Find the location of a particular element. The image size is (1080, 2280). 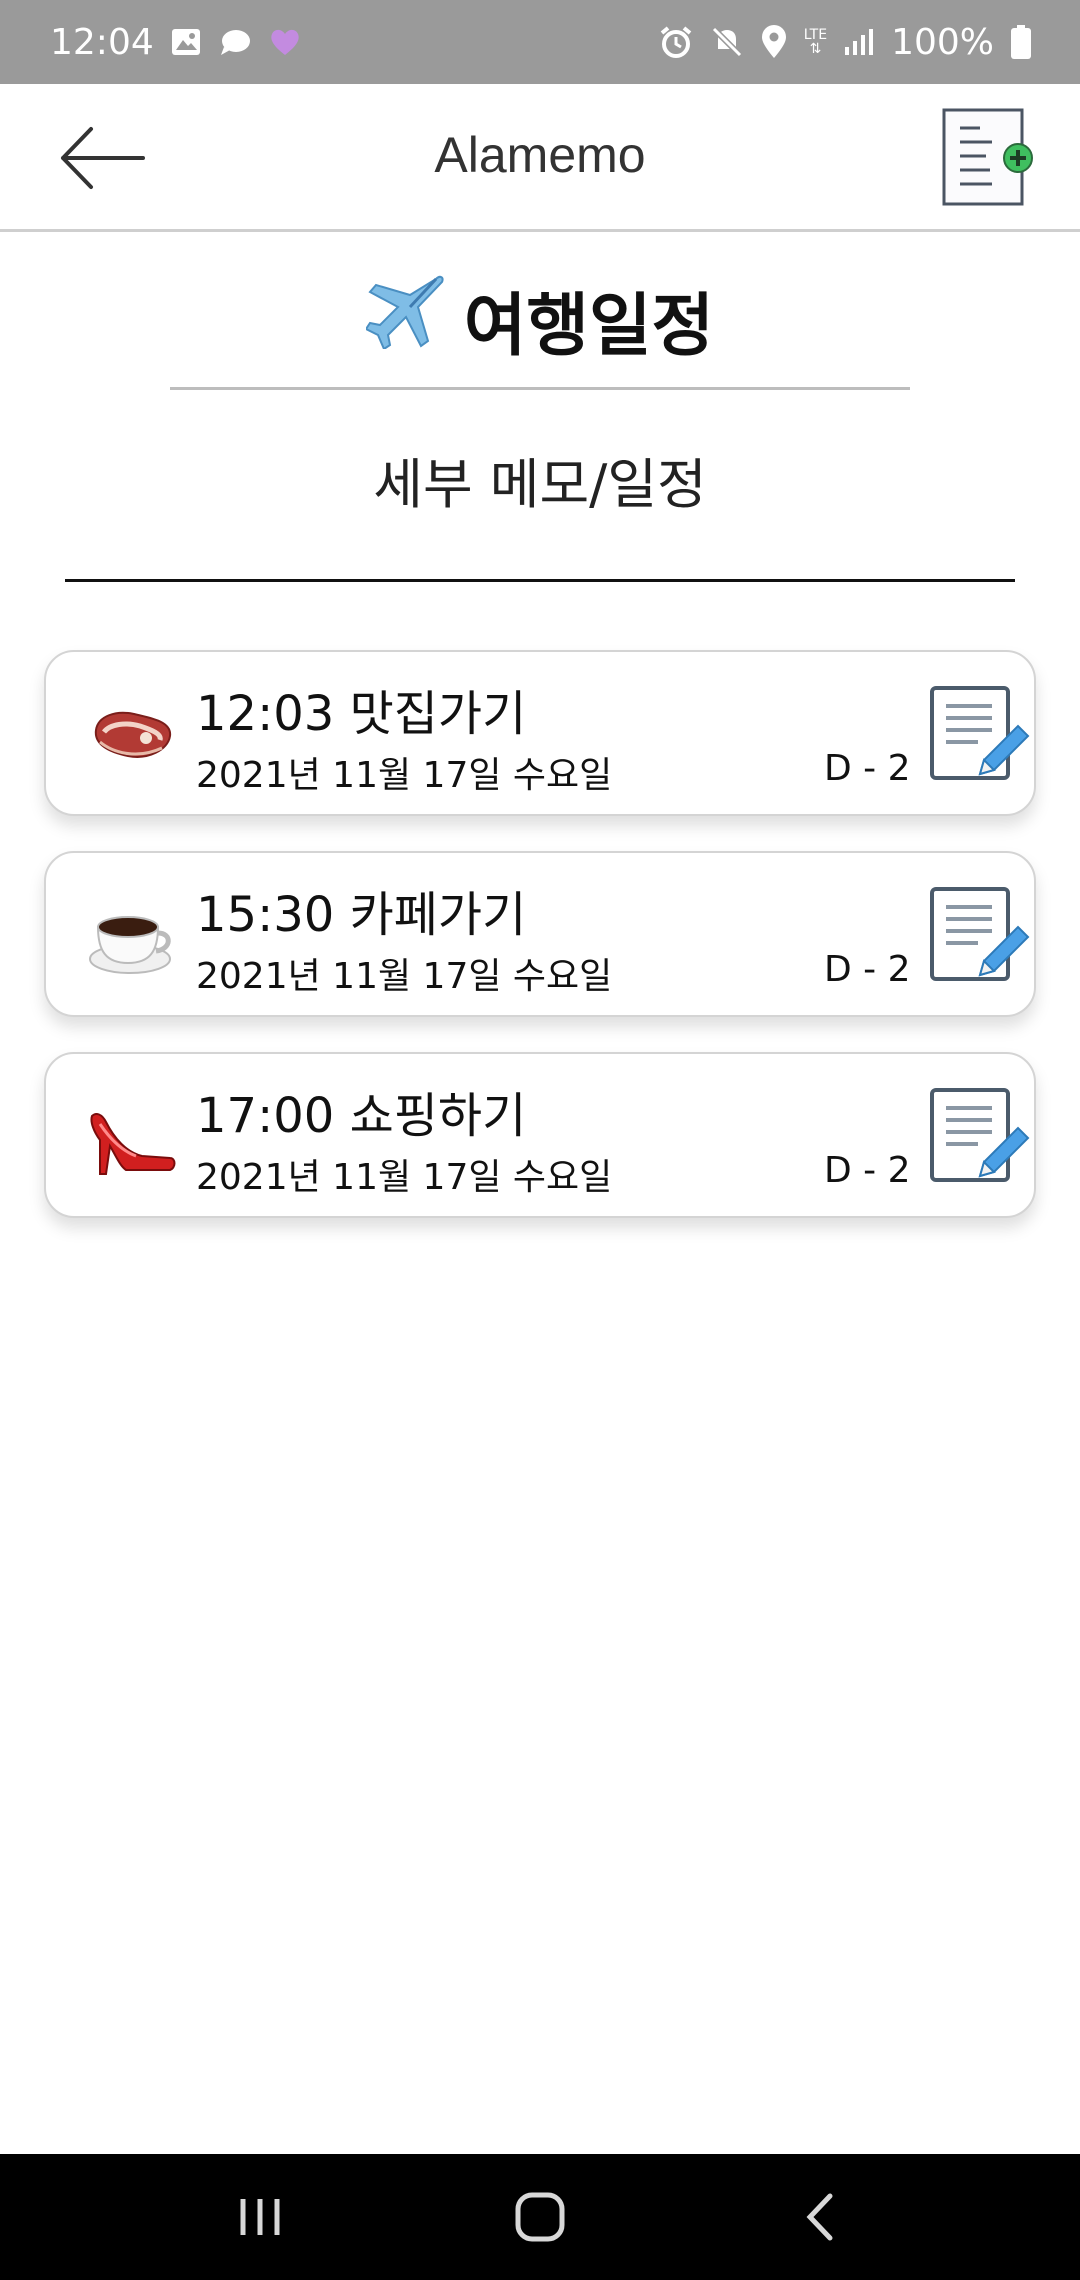

battery-icon is located at coordinates (1021, 42).